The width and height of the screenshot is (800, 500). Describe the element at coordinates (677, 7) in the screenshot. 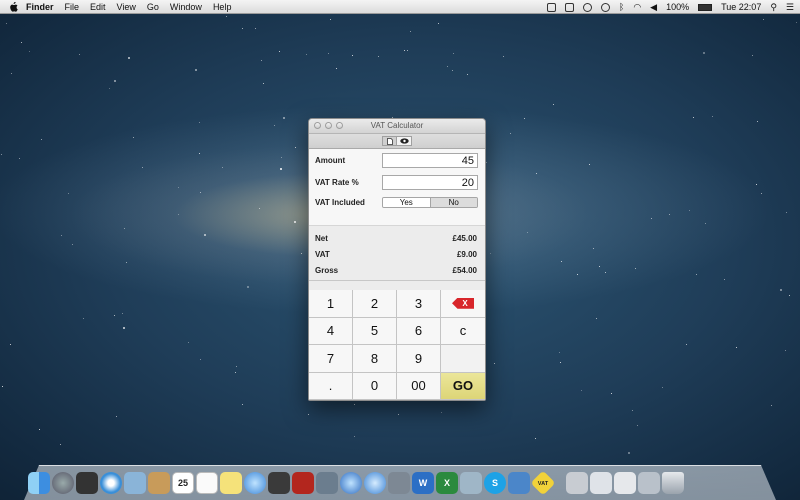

I see `battery-percent: 100%` at that location.